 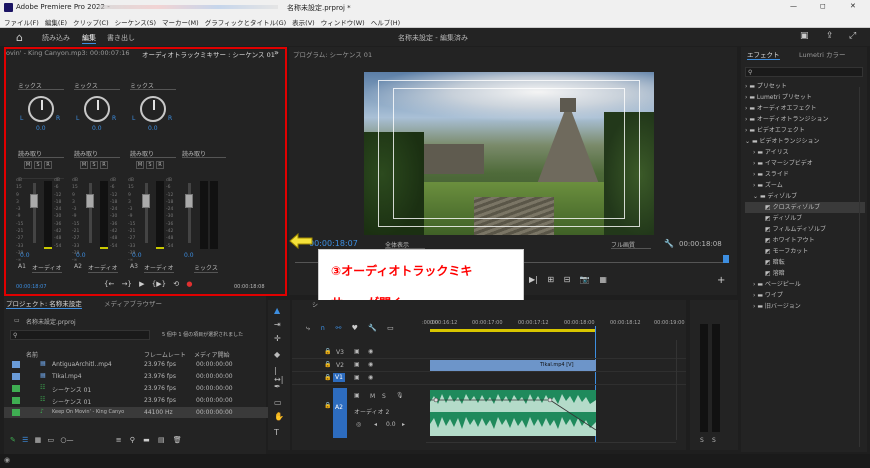 What do you see at coordinates (279, 355) in the screenshot?
I see `razor-tool-icon: ◆` at bounding box center [279, 355].